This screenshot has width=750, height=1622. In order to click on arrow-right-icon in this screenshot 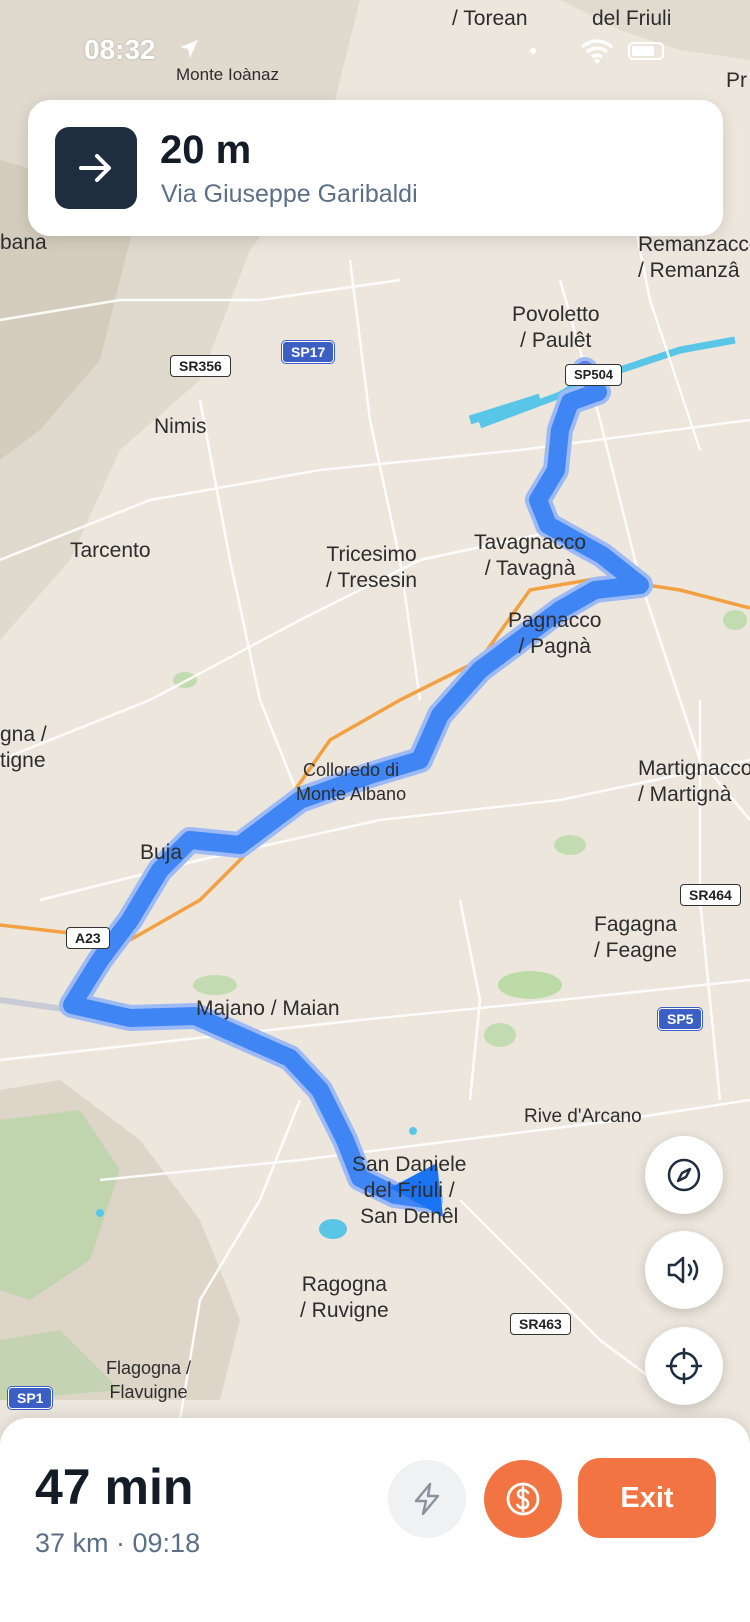, I will do `click(95, 168)`.